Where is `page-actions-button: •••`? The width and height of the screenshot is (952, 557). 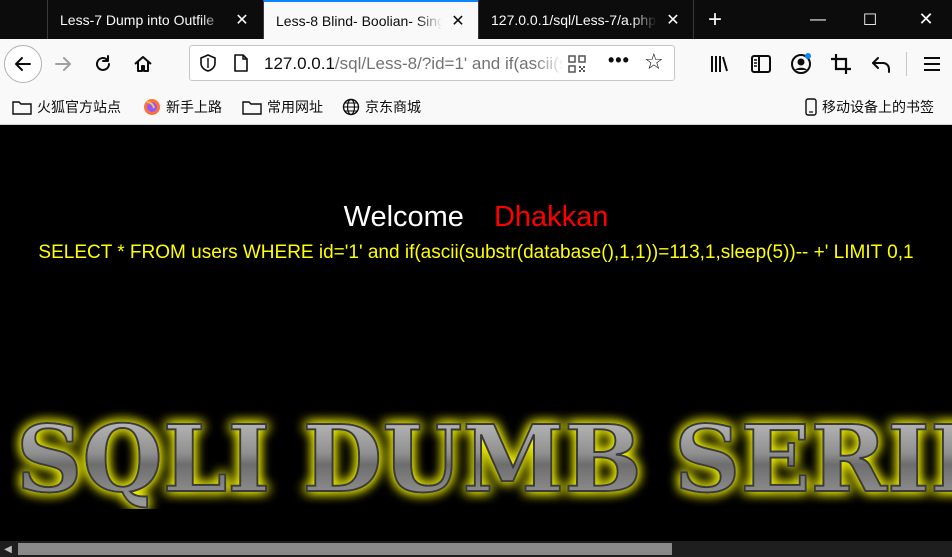
page-actions-button: ••• is located at coordinates (619, 60).